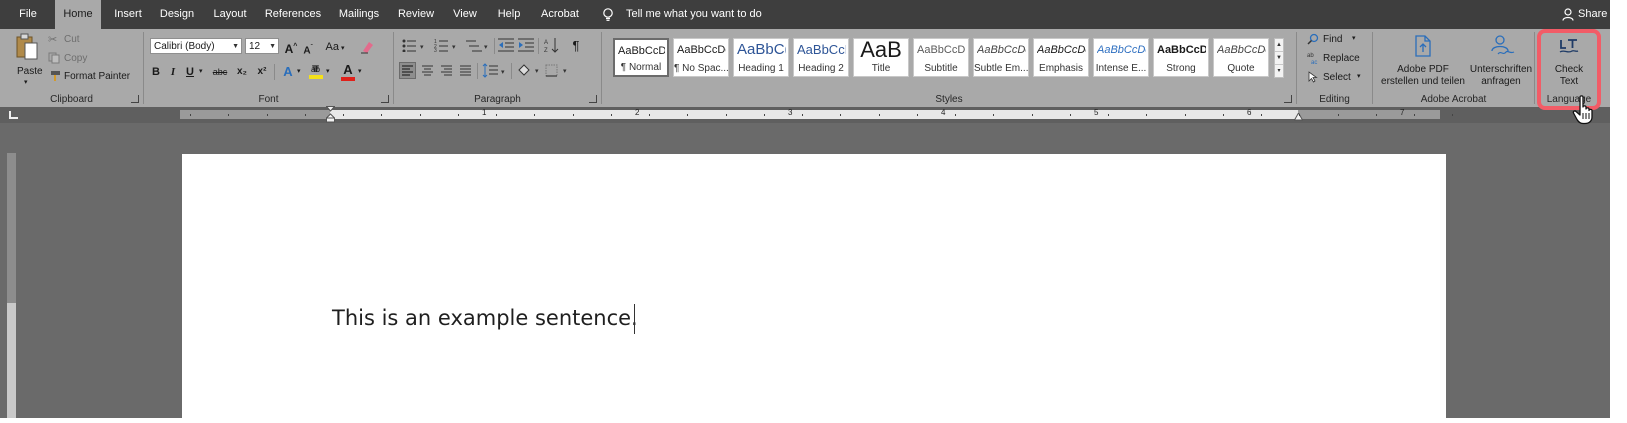 This screenshot has height=423, width=1627. I want to click on indent-markers-icon, so click(330, 114).